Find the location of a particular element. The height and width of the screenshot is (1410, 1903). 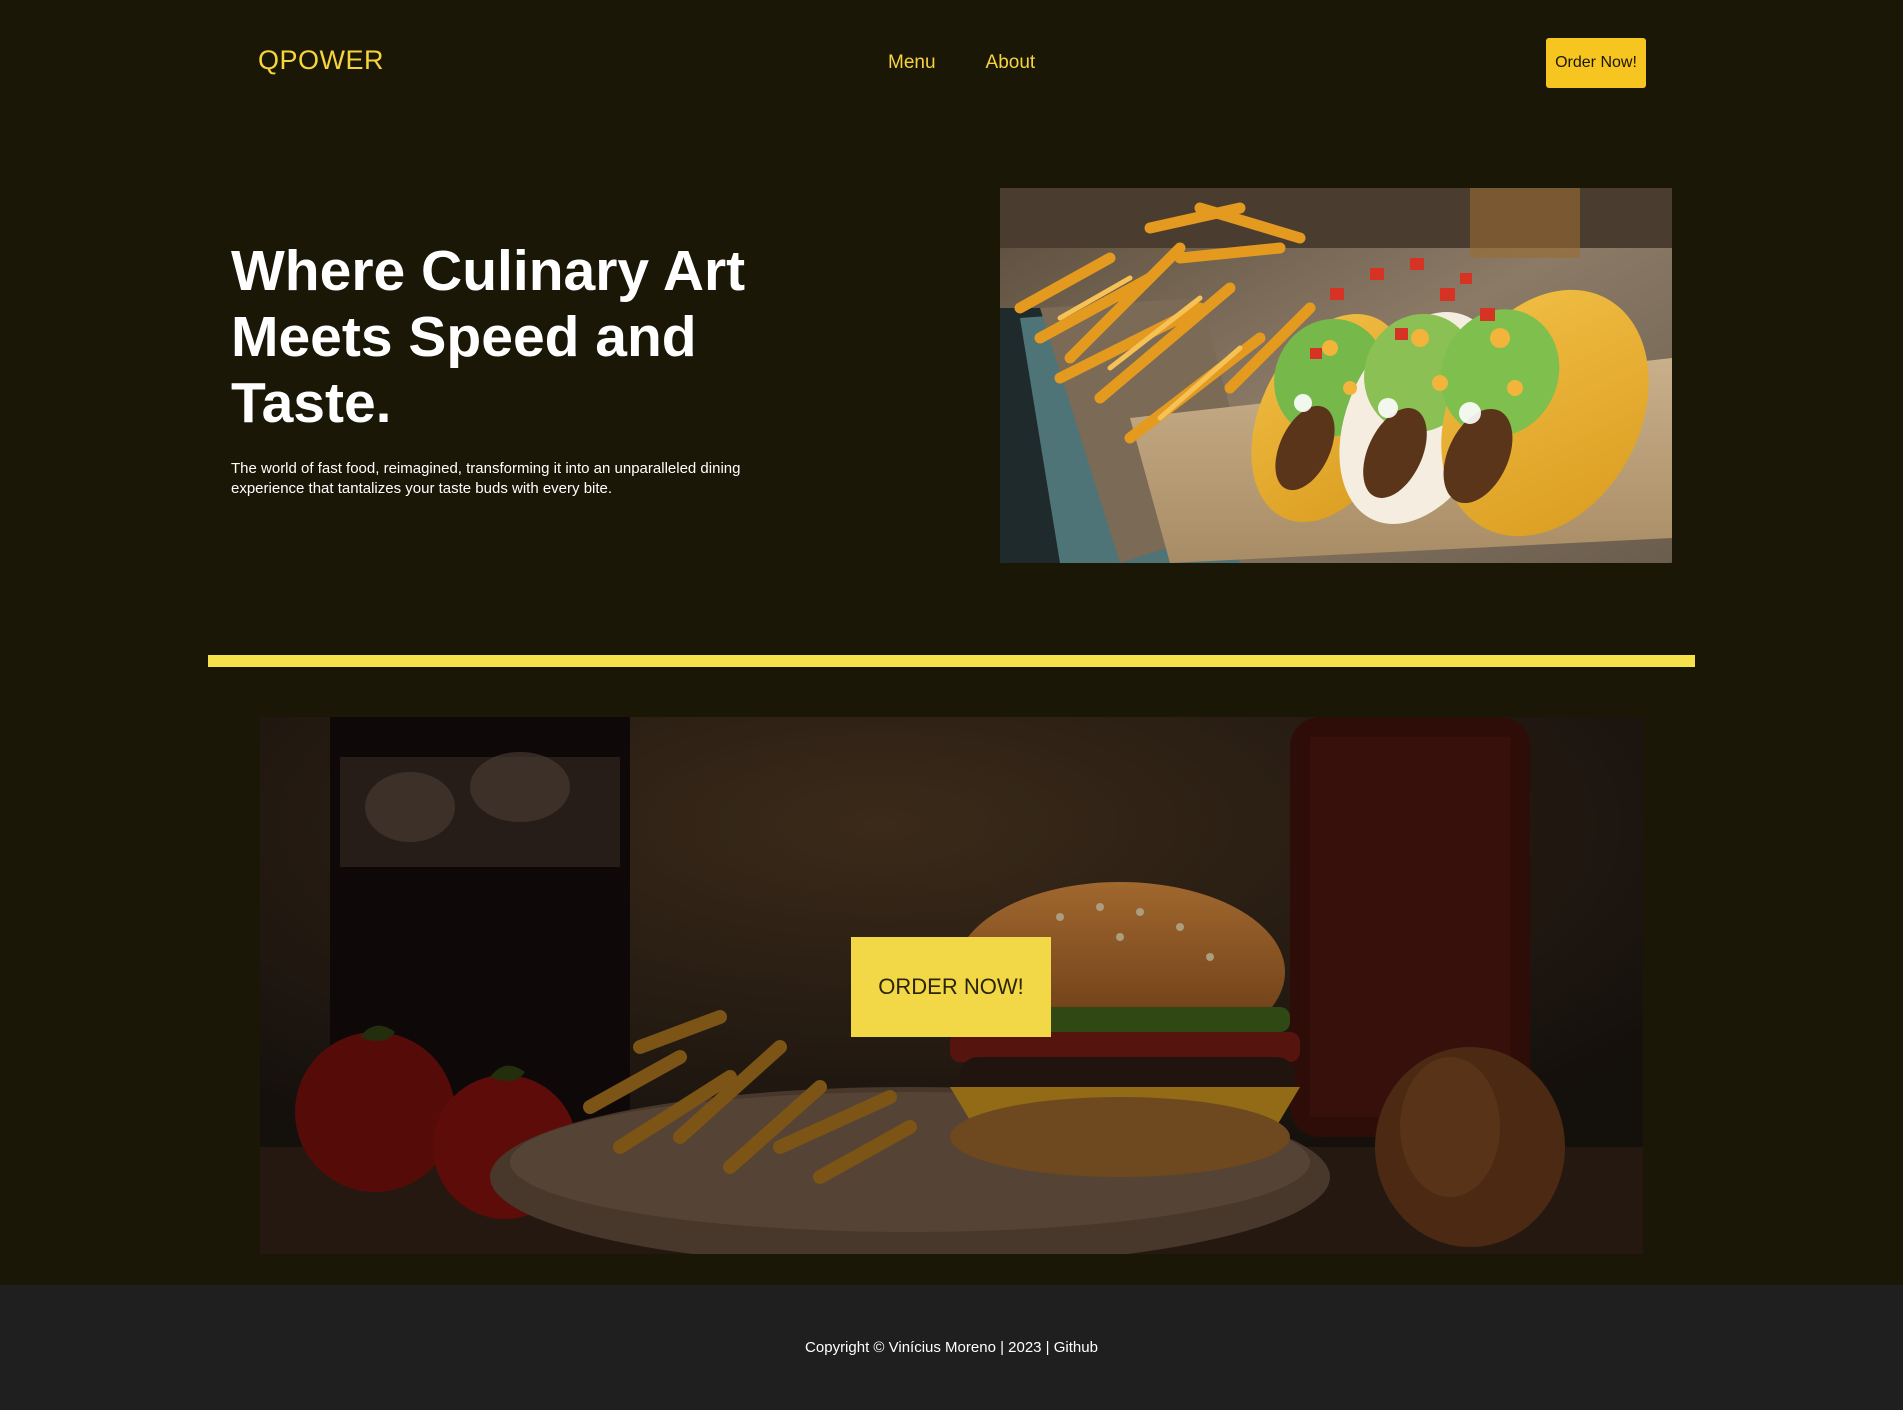

site-header: QPOWER Menu About Order Now! is located at coordinates (951, 62).